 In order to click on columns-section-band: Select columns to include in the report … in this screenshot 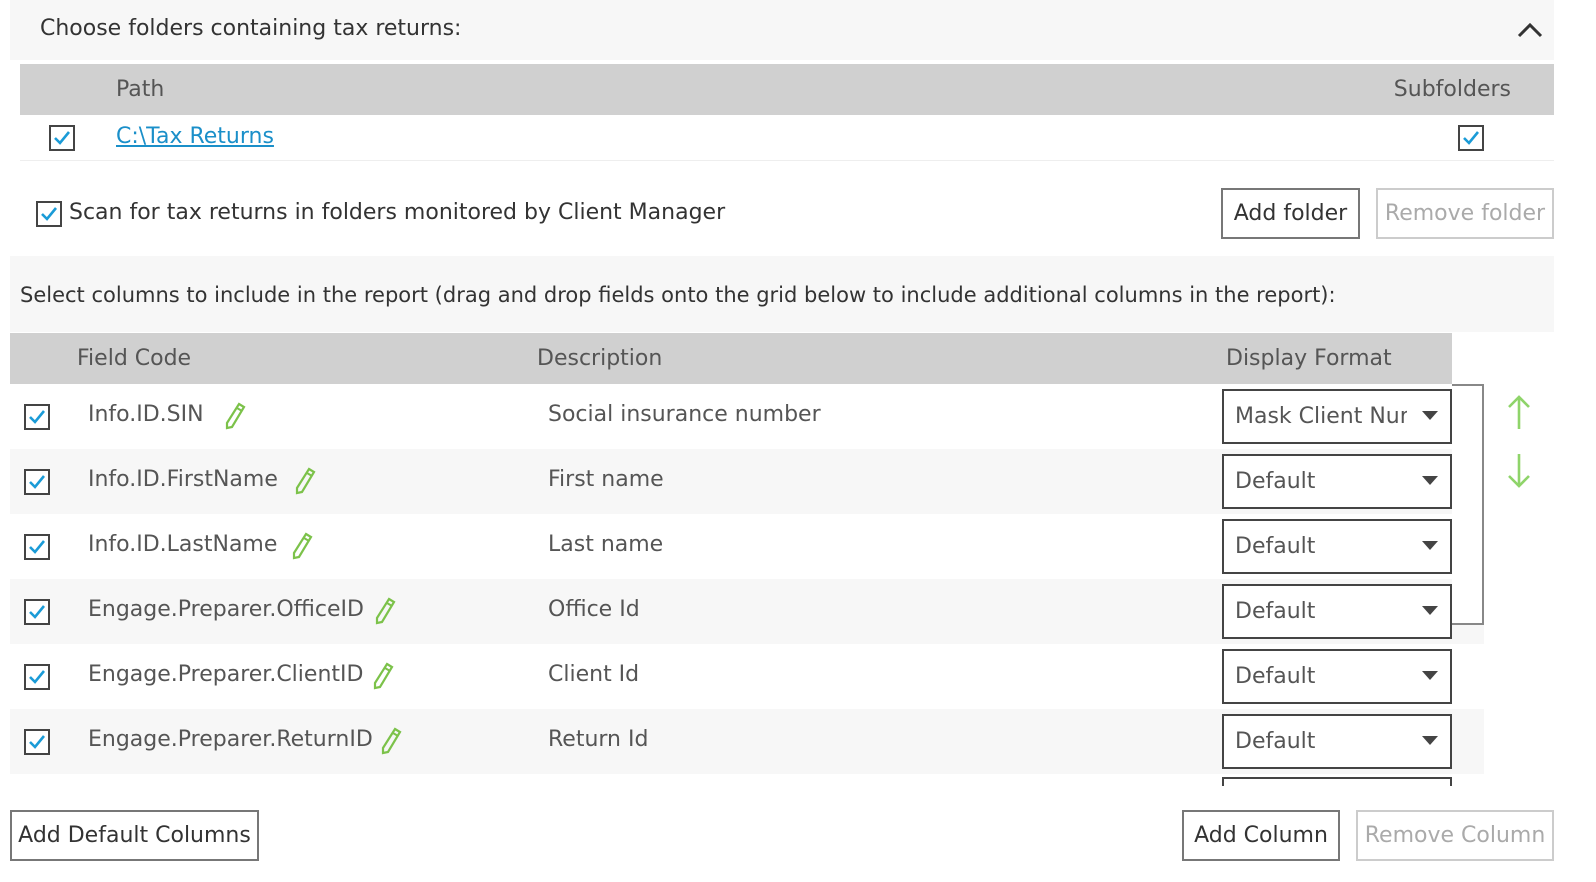, I will do `click(782, 294)`.